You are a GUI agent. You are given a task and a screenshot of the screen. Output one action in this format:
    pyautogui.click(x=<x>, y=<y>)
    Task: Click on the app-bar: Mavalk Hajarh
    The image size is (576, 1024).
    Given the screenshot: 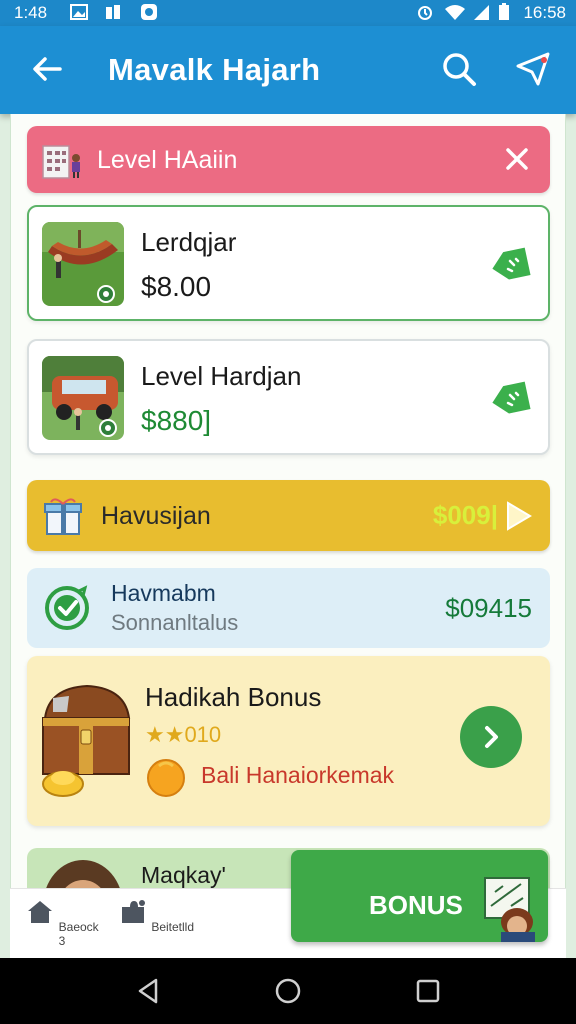 What is the action you would take?
    pyautogui.click(x=288, y=70)
    